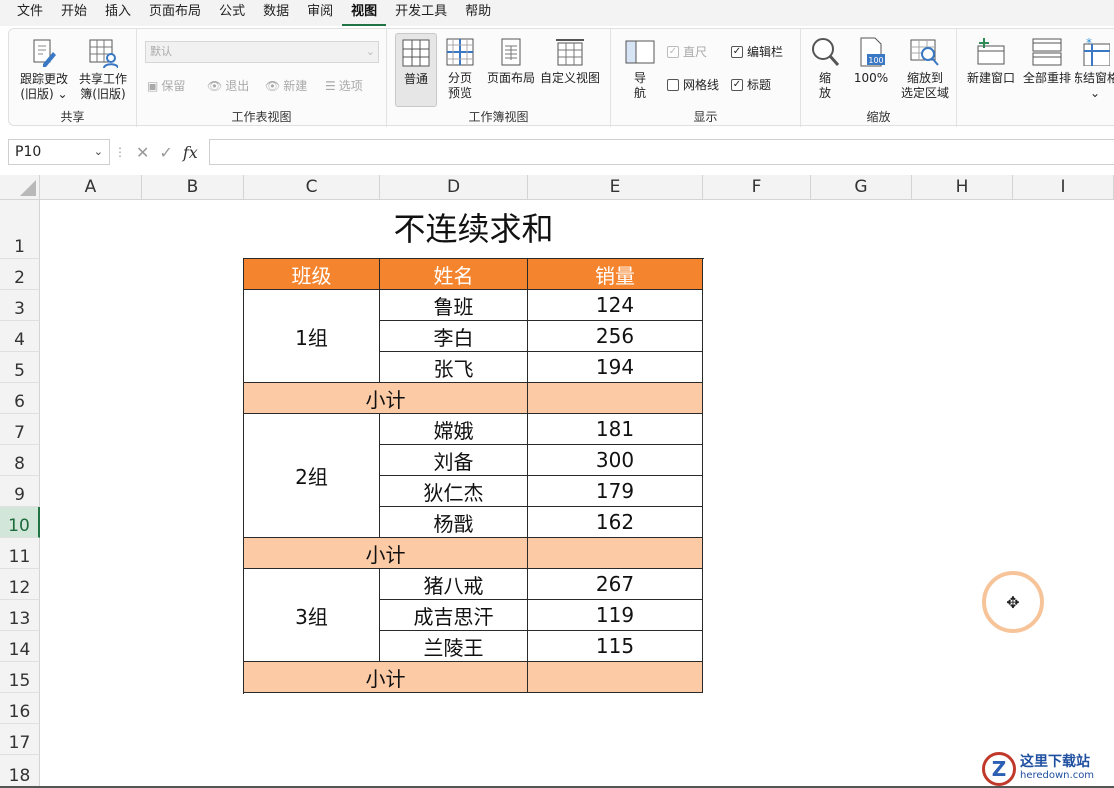 The image size is (1114, 788). Describe the element at coordinates (91, 187) in the screenshot. I see `column-header-a: A` at that location.